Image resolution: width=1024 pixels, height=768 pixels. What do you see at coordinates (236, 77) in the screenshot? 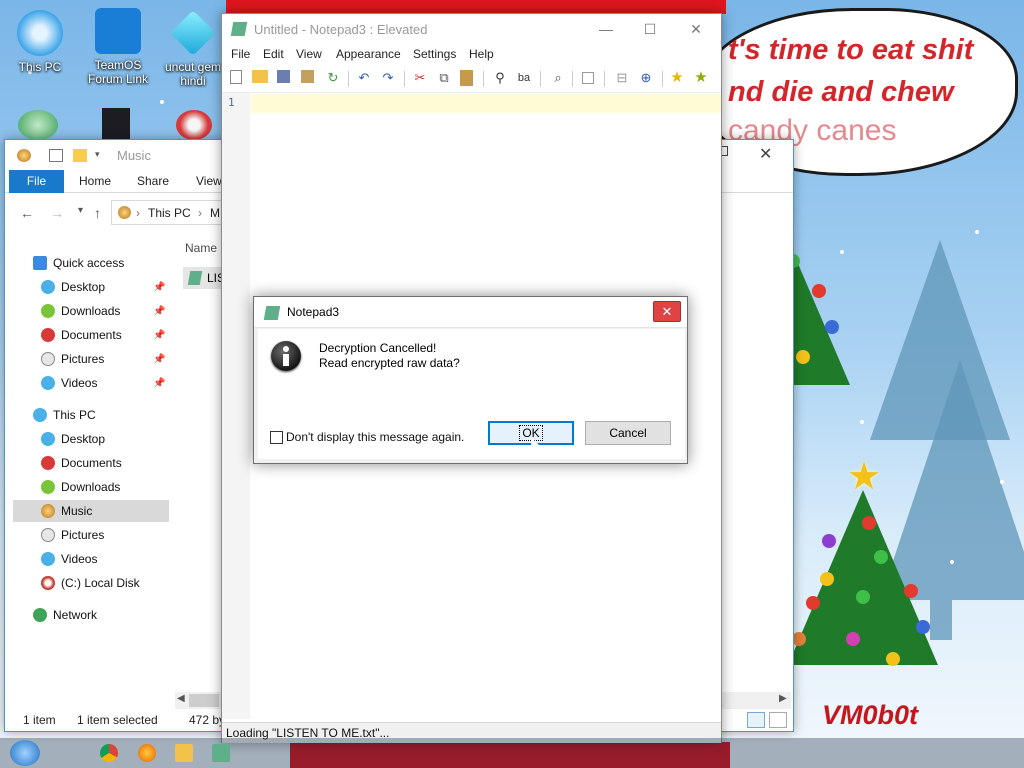
I see `new-file-icon` at bounding box center [236, 77].